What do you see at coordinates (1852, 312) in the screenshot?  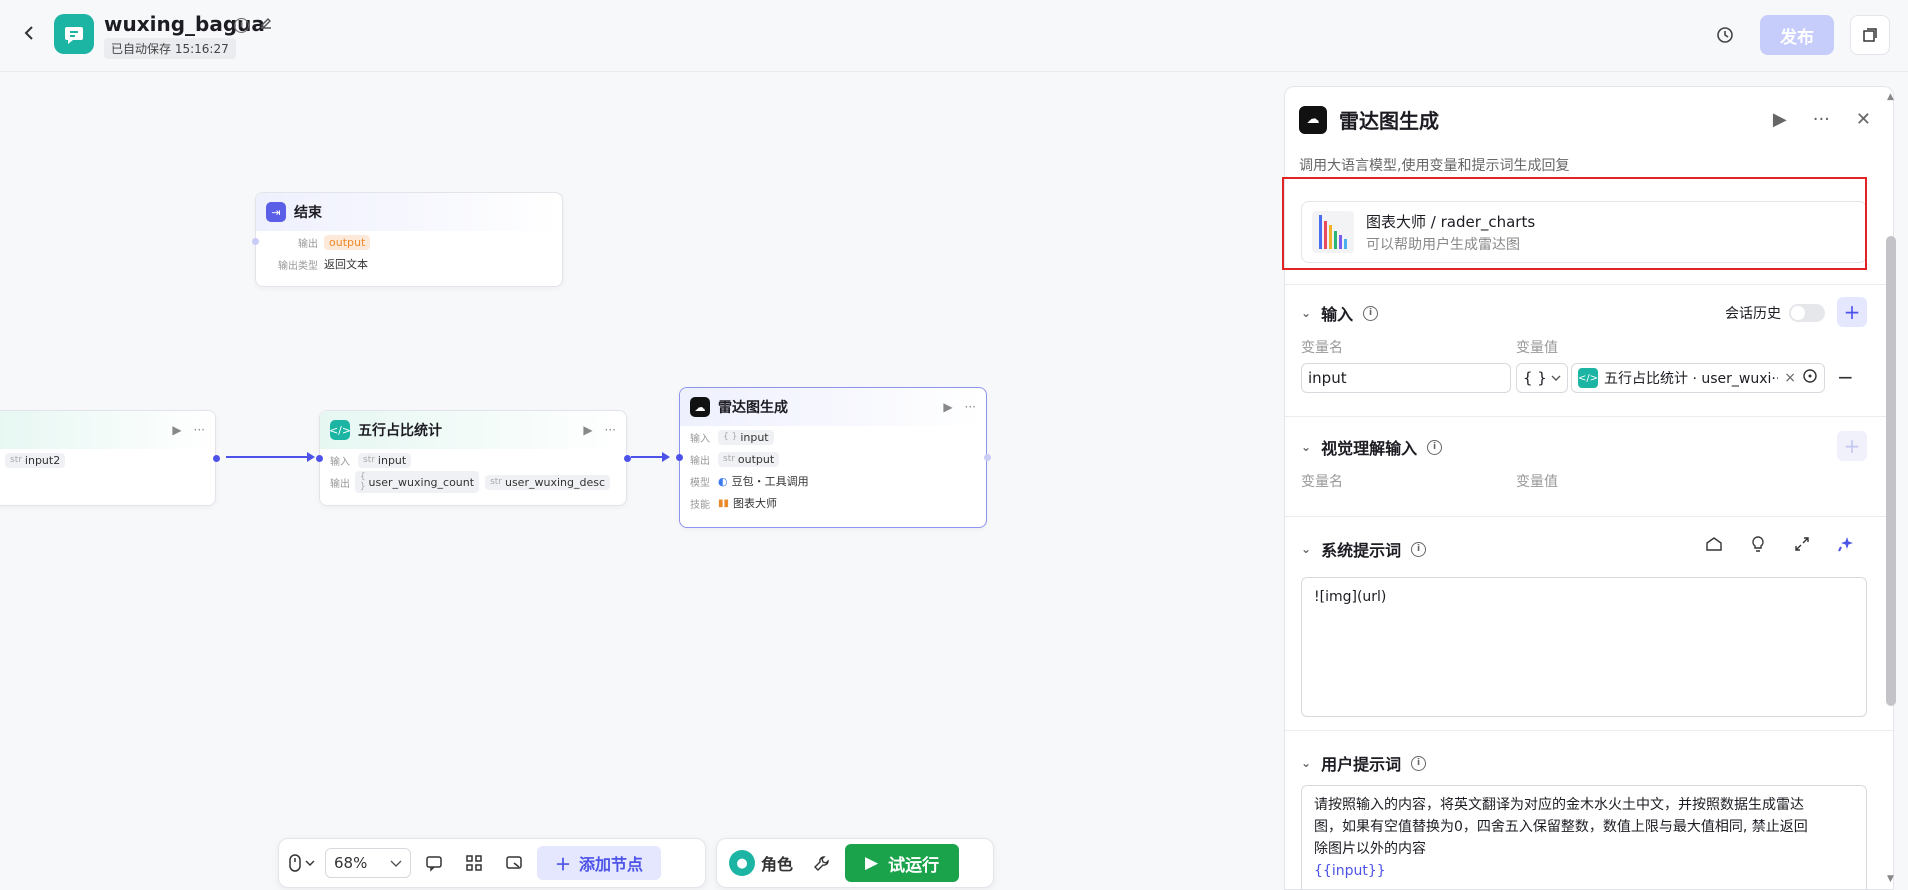 I see `add-input-button: +` at bounding box center [1852, 312].